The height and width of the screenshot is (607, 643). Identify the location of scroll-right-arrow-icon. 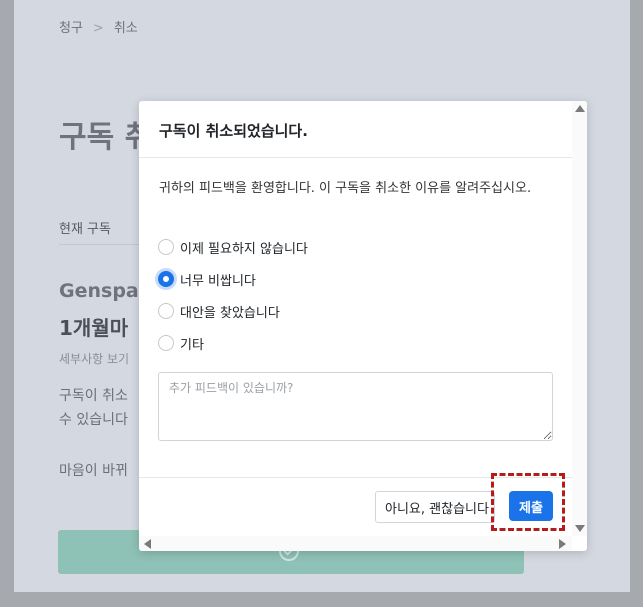
(562, 544).